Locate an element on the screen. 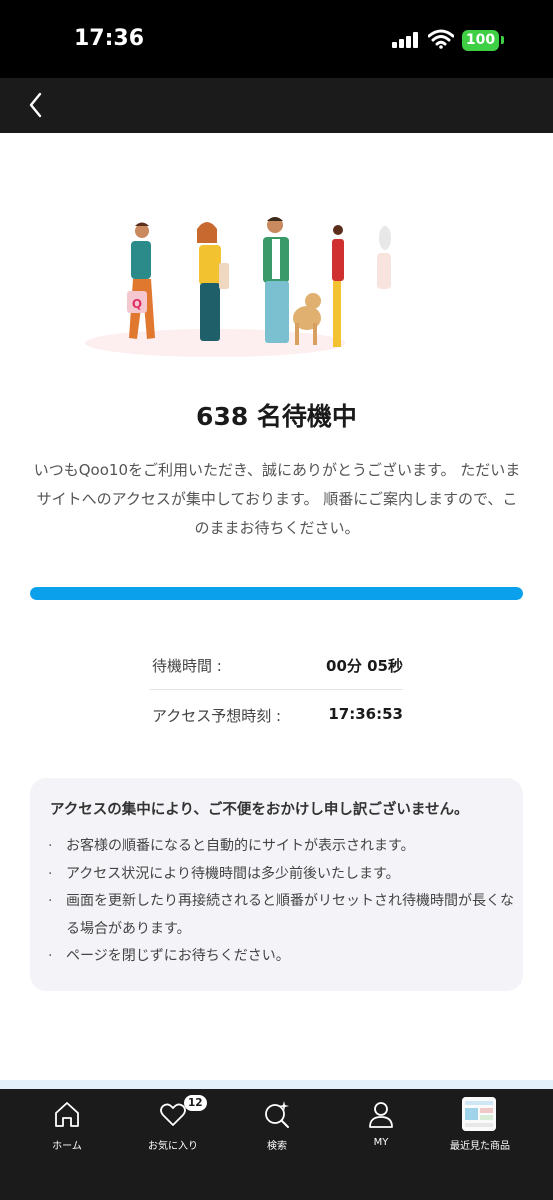 The width and height of the screenshot is (553, 1200). battery-tip is located at coordinates (502, 40).